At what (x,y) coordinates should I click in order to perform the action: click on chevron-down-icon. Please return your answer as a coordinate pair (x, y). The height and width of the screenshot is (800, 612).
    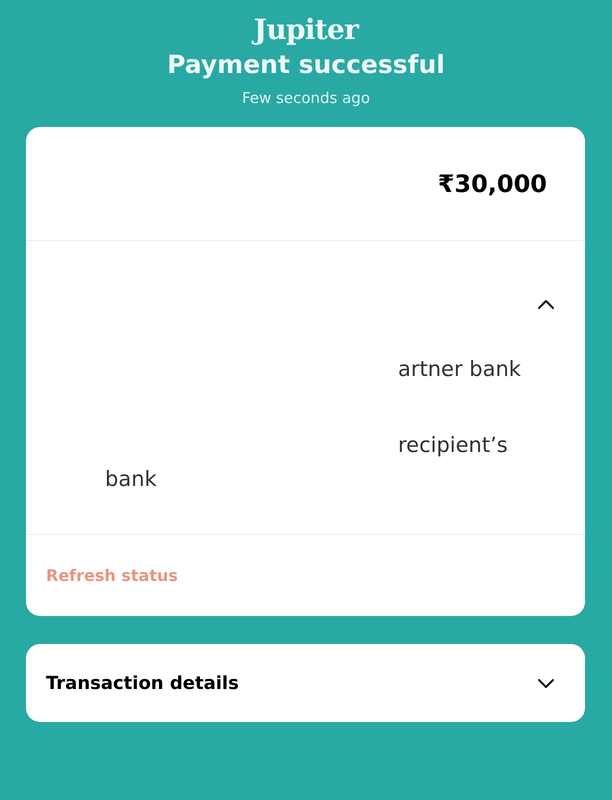
    Looking at the image, I should click on (546, 683).